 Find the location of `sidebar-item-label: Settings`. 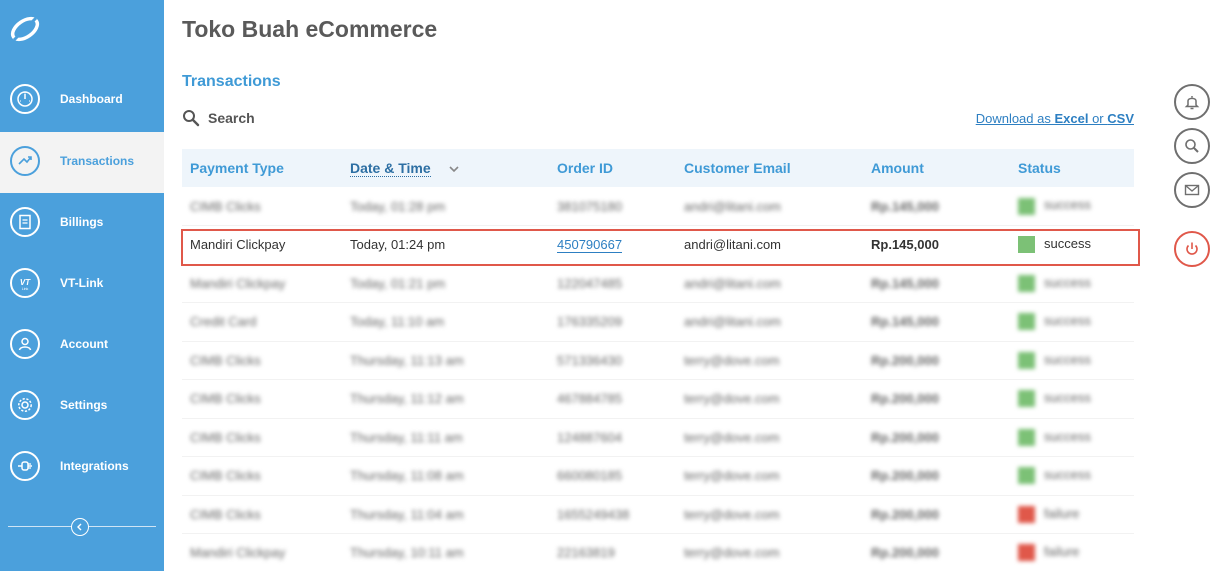

sidebar-item-label: Settings is located at coordinates (84, 405).